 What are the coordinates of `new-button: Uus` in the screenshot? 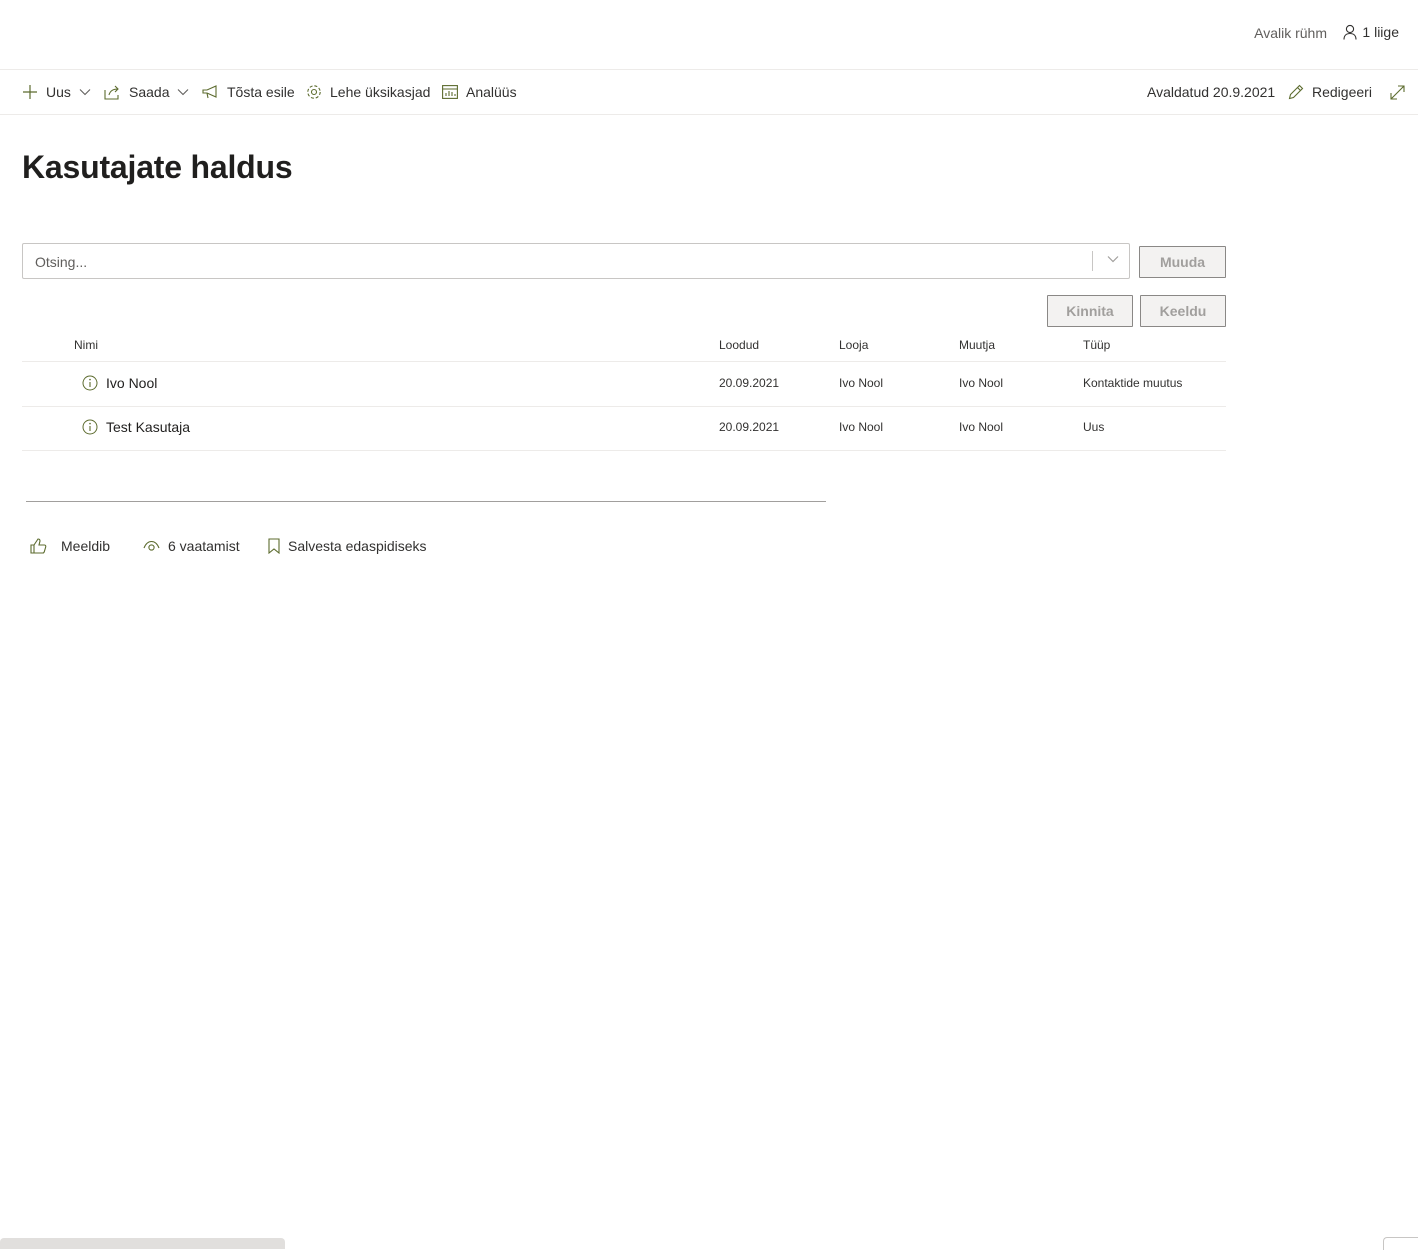 It's located at (56, 92).